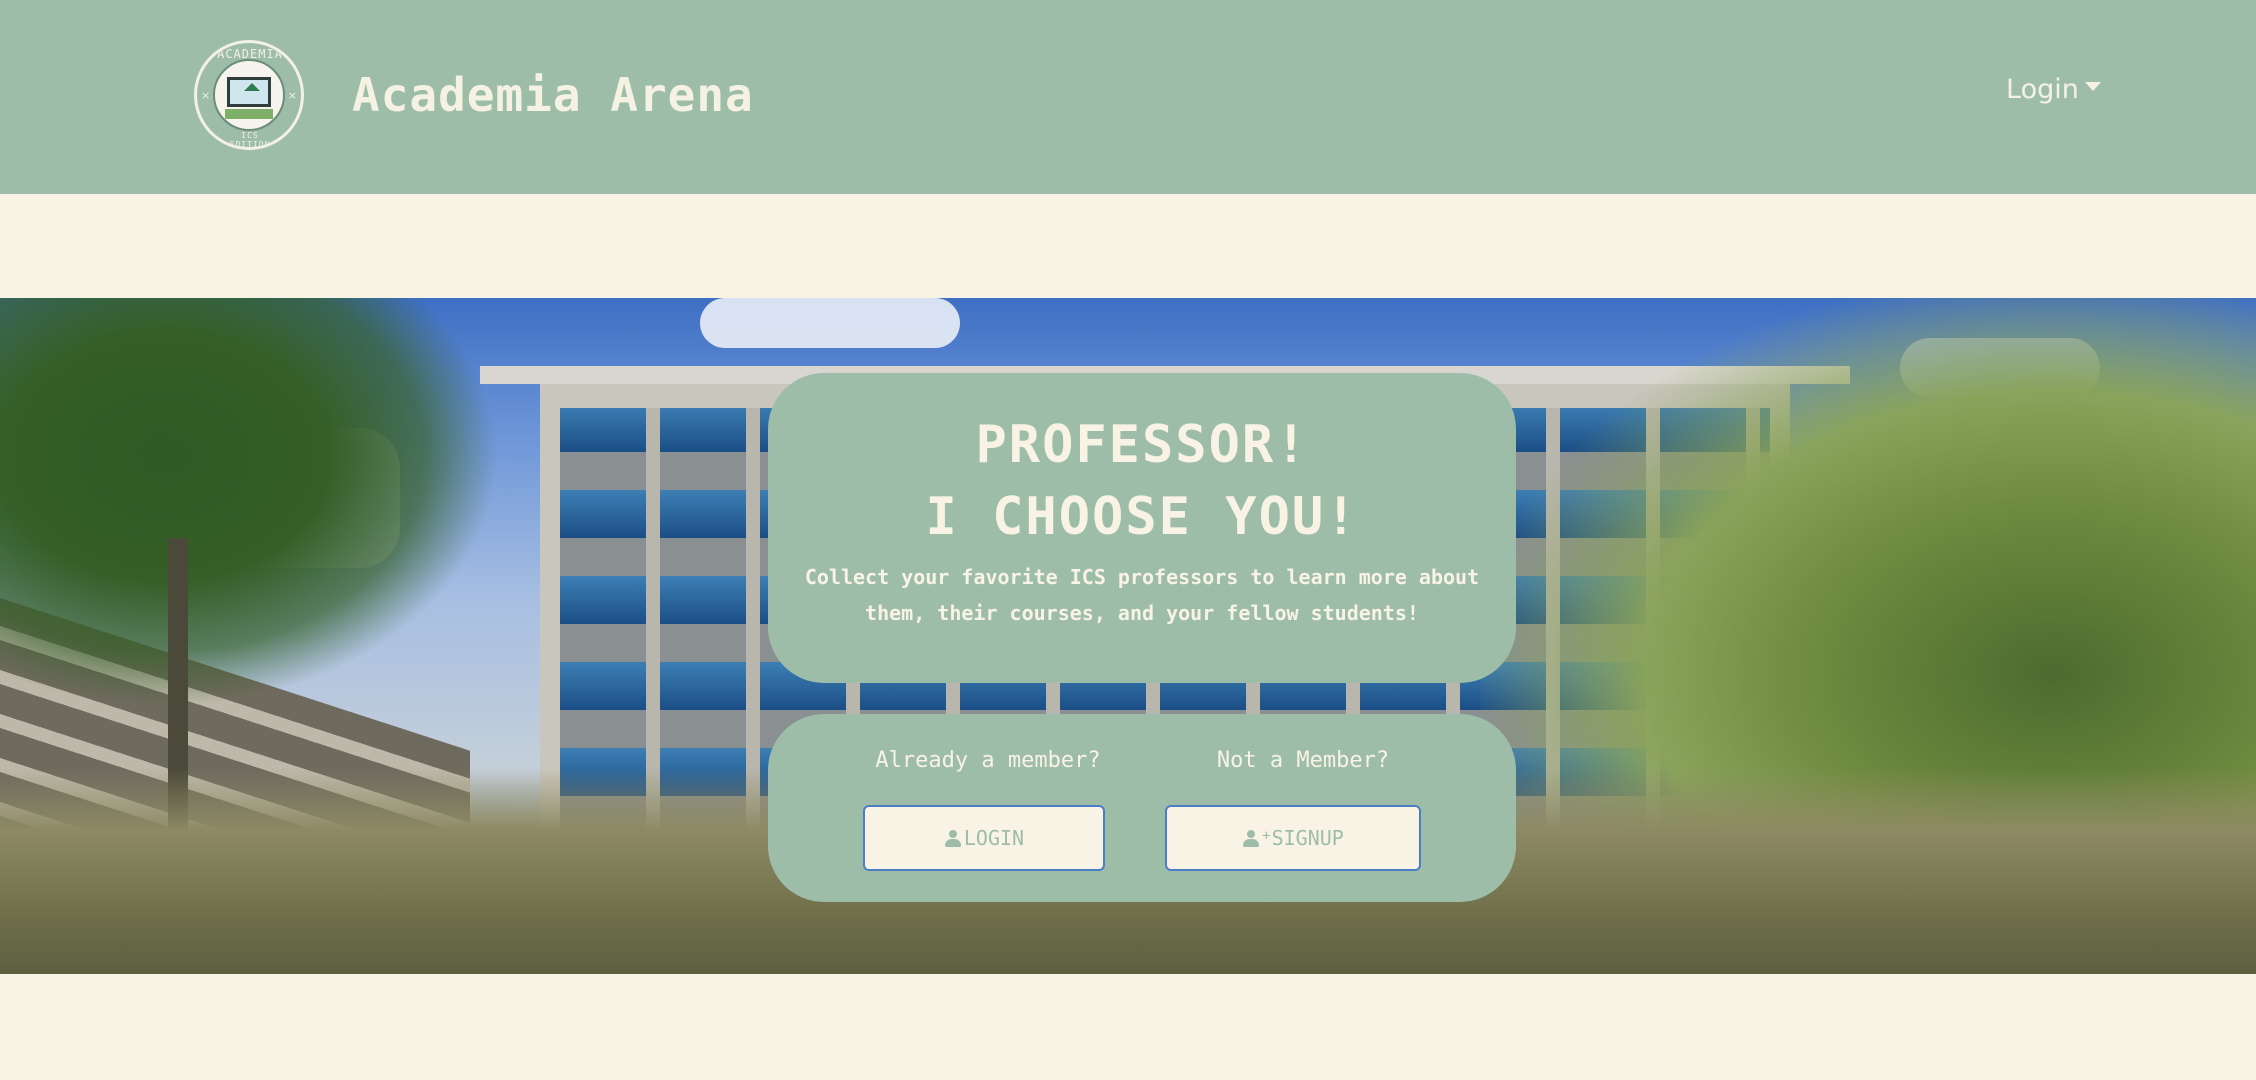  Describe the element at coordinates (1142, 481) in the screenshot. I see `hero-title: PROFESSOR! I CHOOSE YOU!` at that location.